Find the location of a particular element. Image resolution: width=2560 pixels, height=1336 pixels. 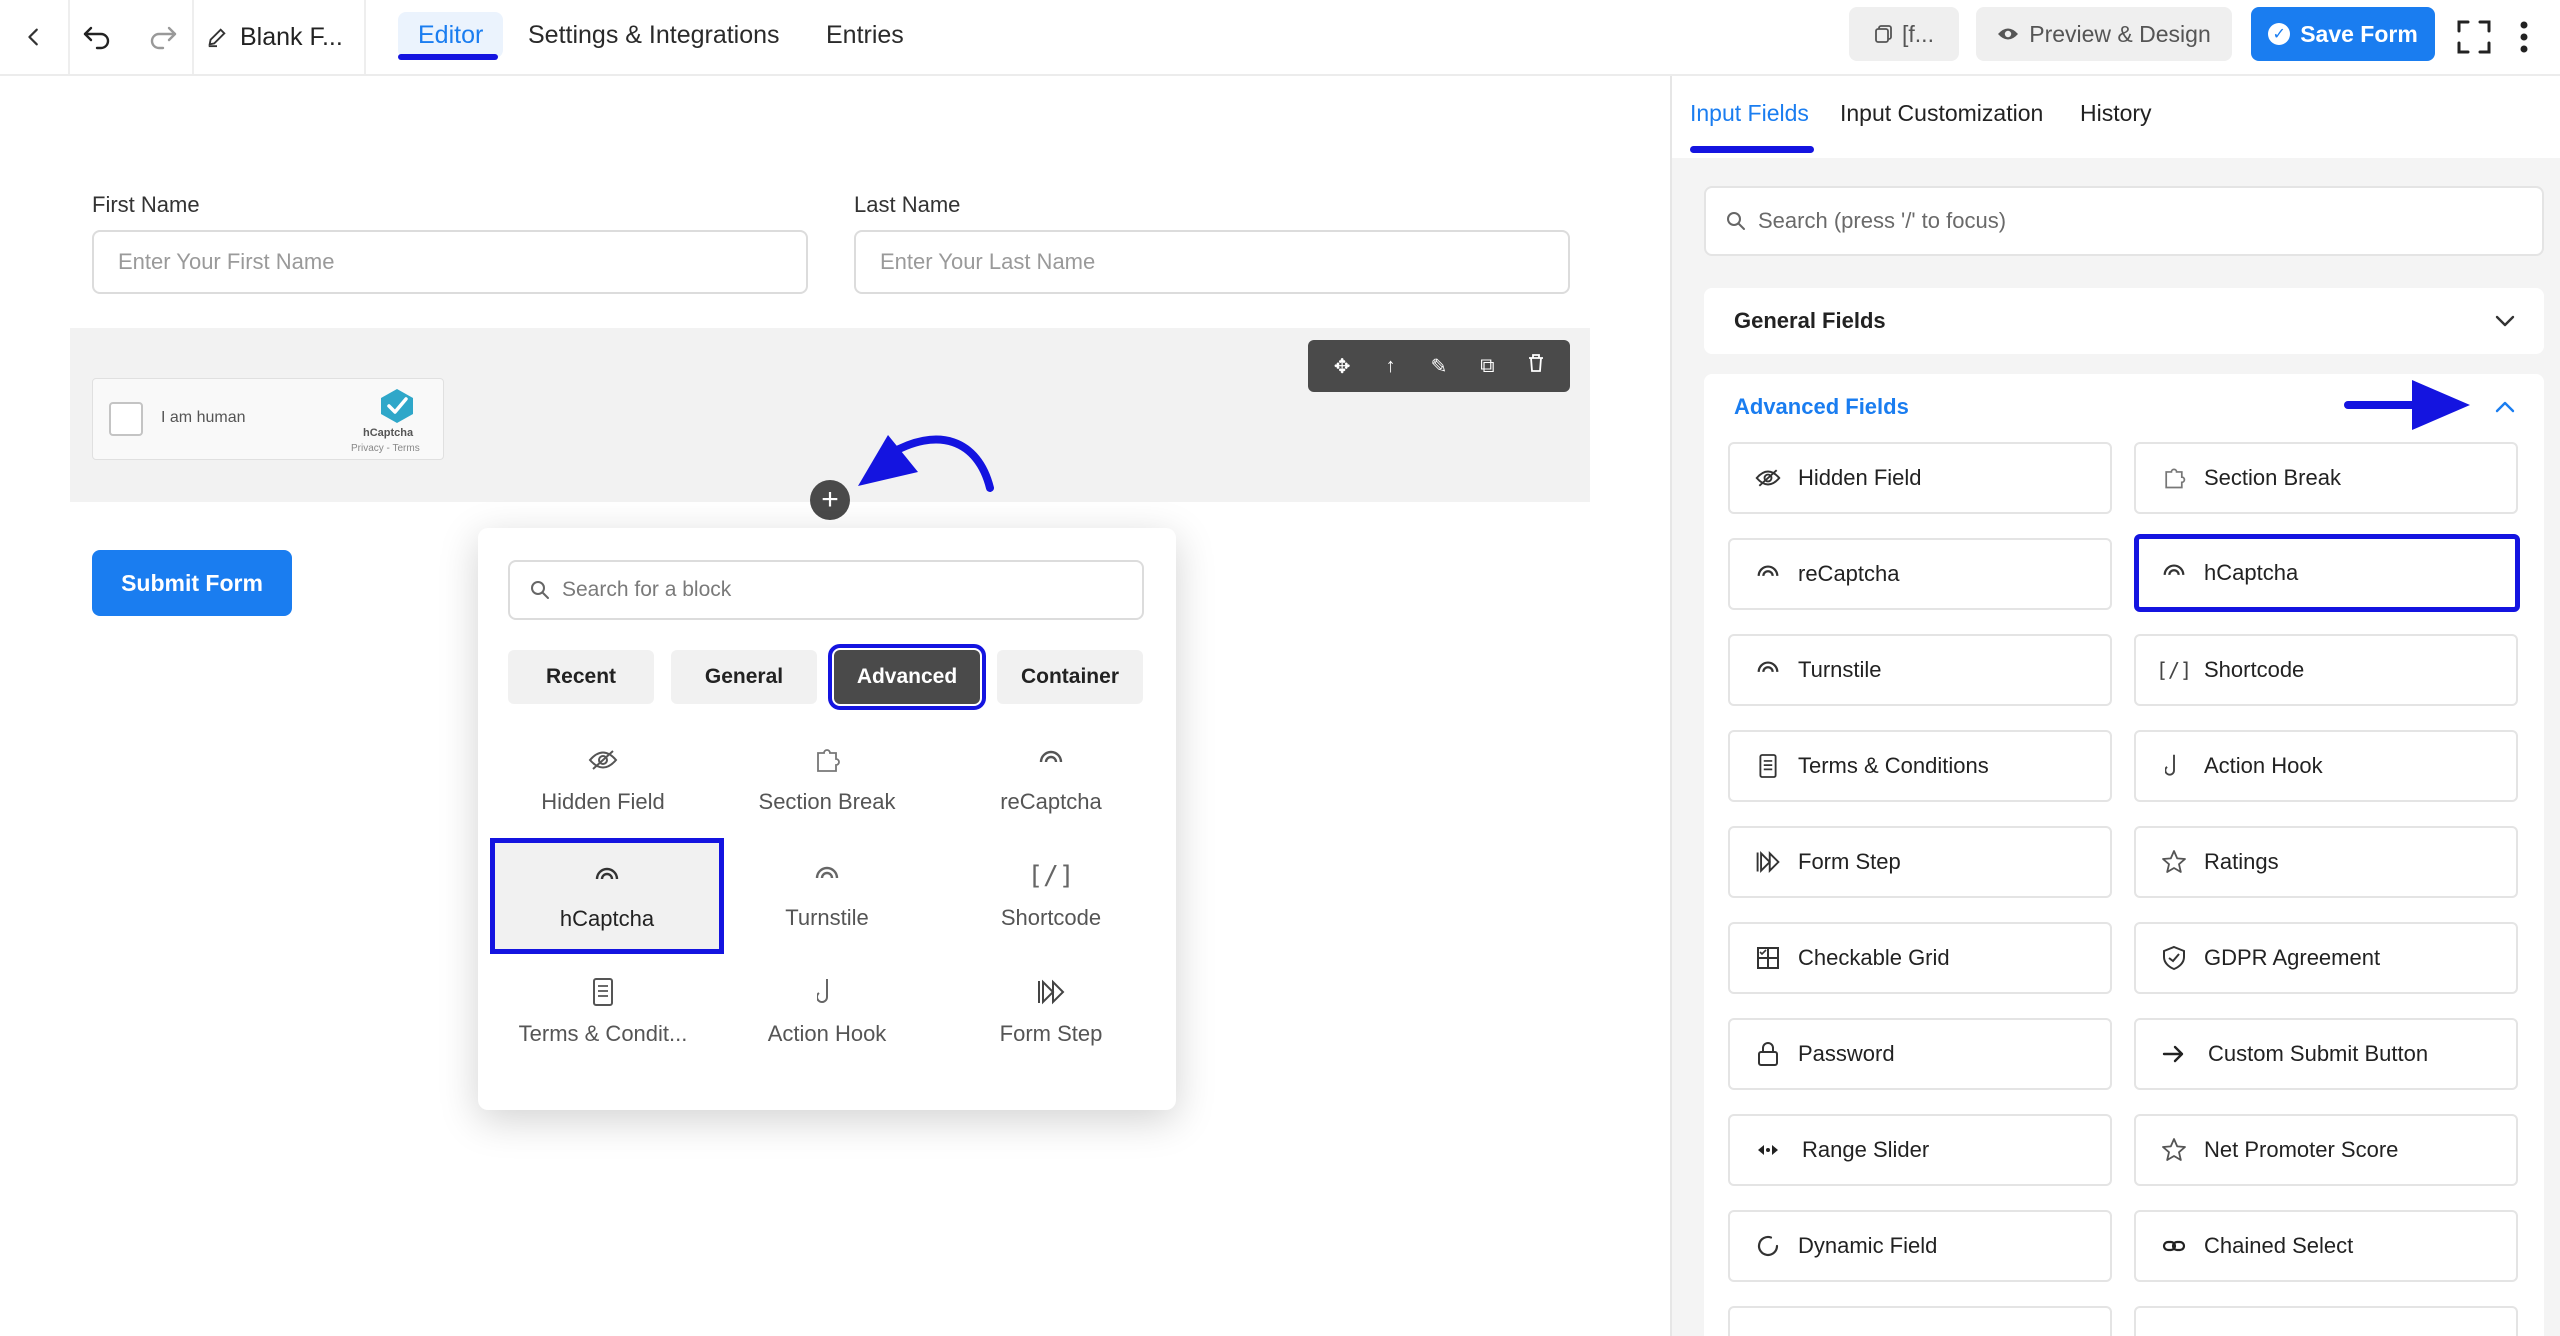

field-label: Turnstile is located at coordinates (1840, 669).